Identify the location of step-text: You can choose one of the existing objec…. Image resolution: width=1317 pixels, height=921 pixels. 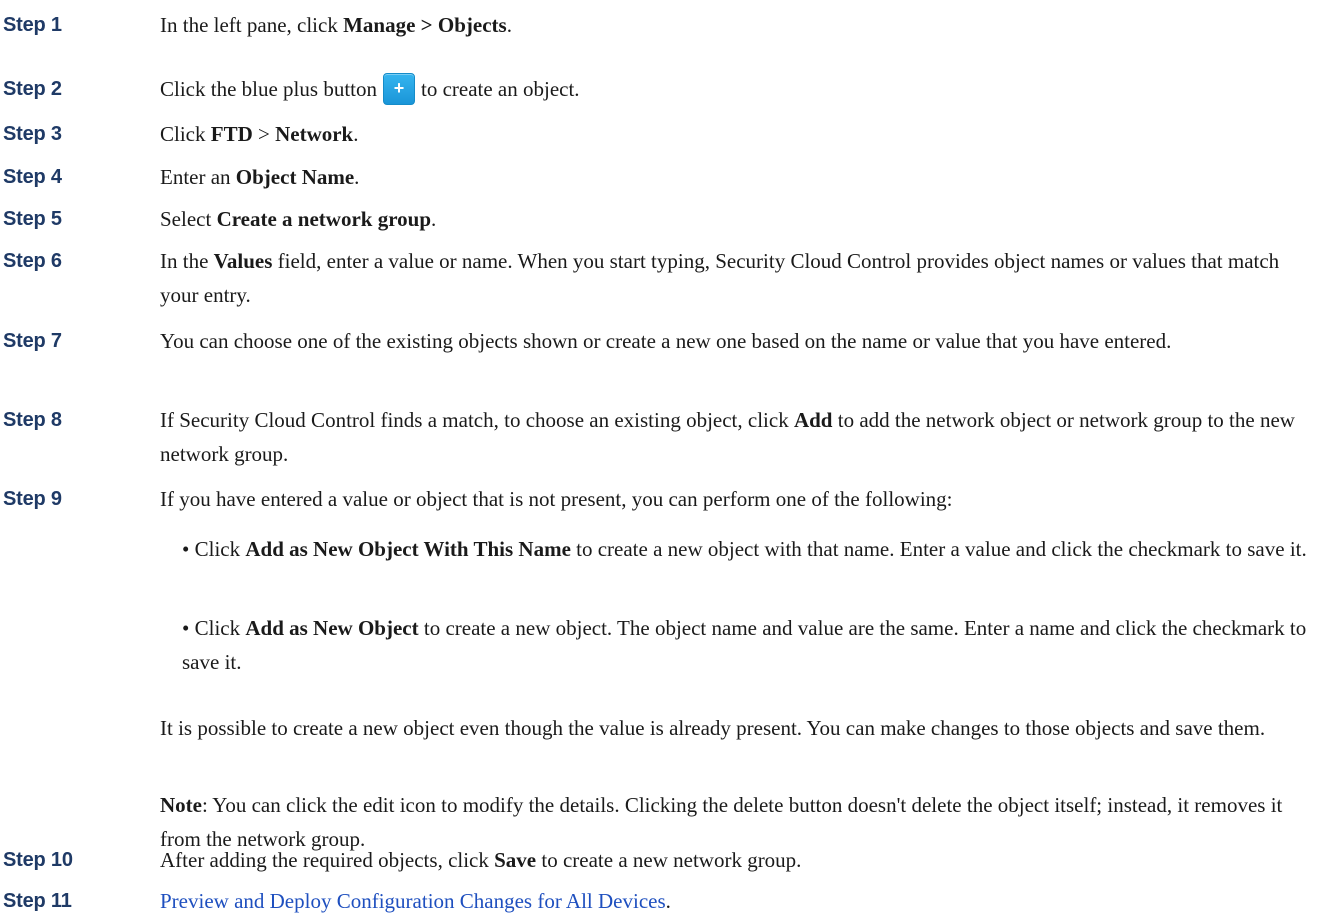
(666, 341).